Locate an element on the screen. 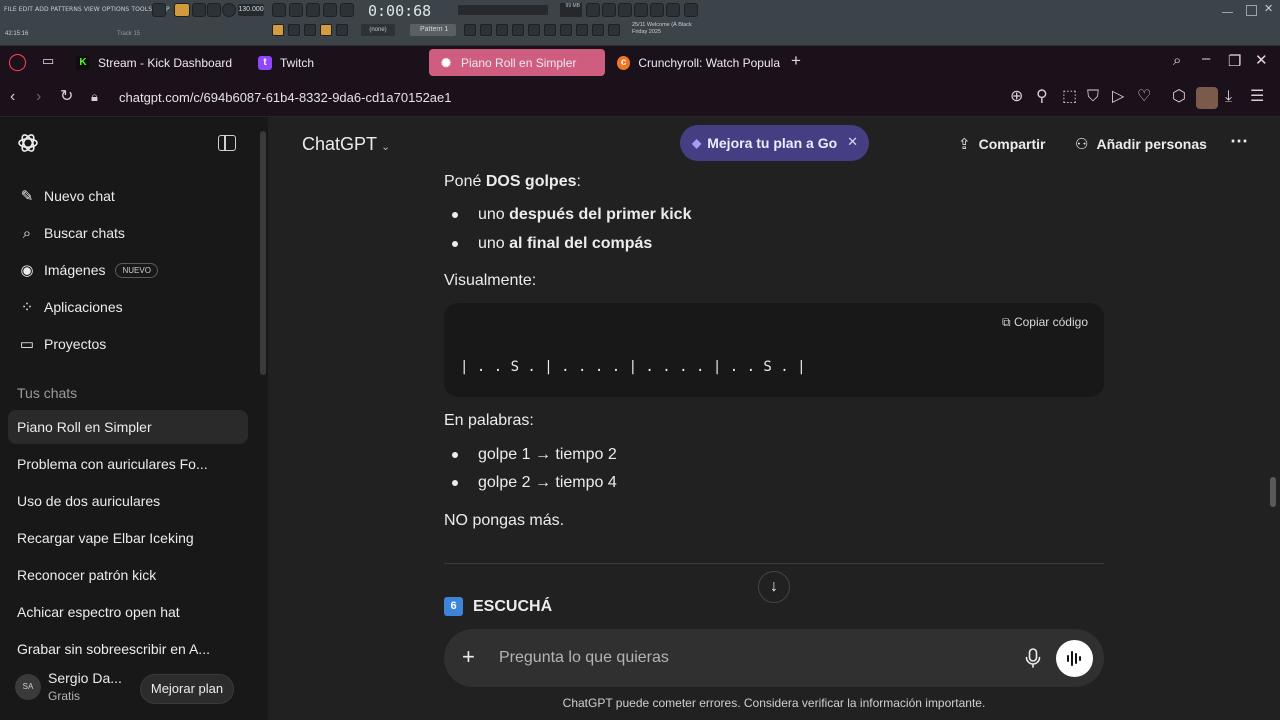  minimize-icon: – is located at coordinates (1206, 58).